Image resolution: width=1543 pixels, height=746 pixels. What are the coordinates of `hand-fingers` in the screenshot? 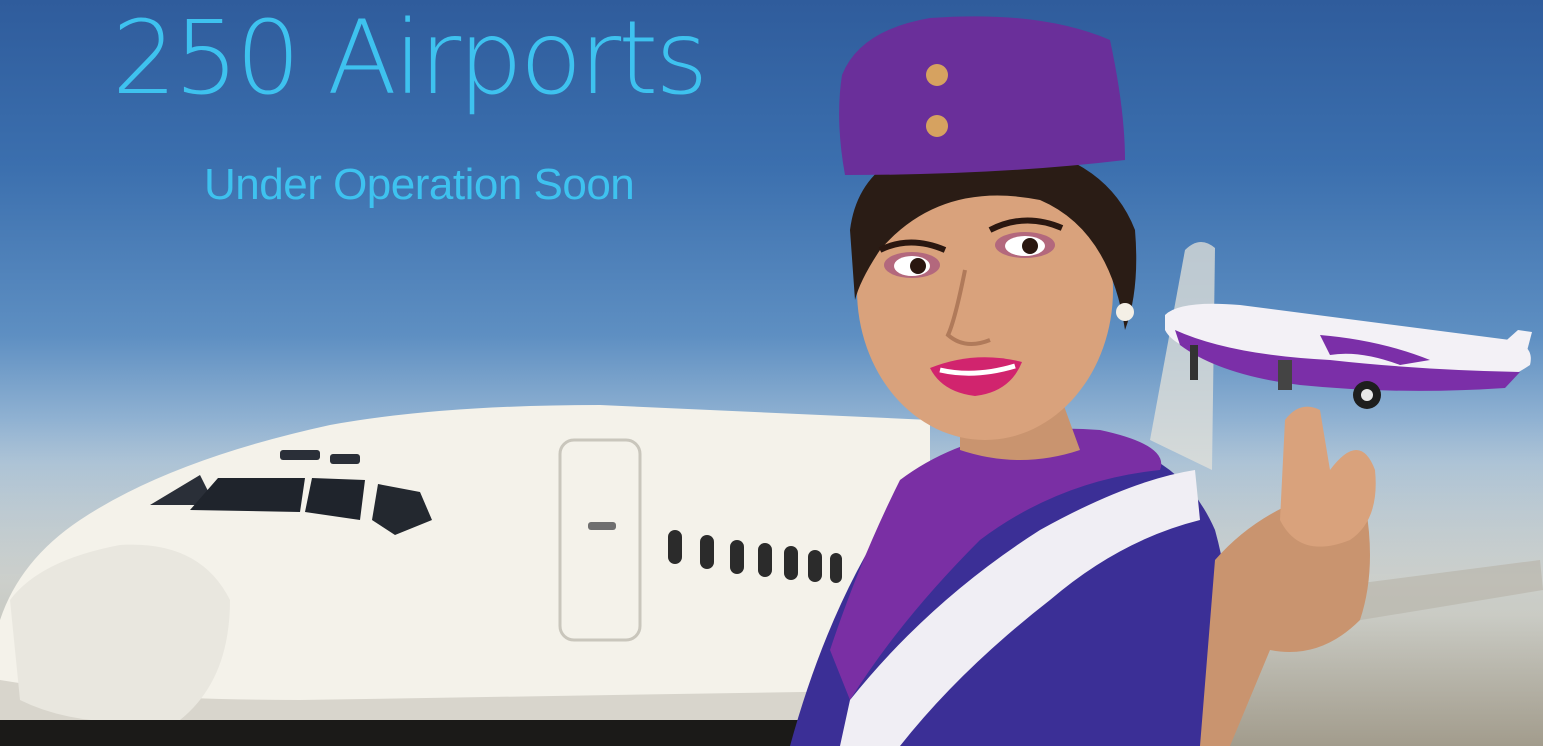 It's located at (1328, 476).